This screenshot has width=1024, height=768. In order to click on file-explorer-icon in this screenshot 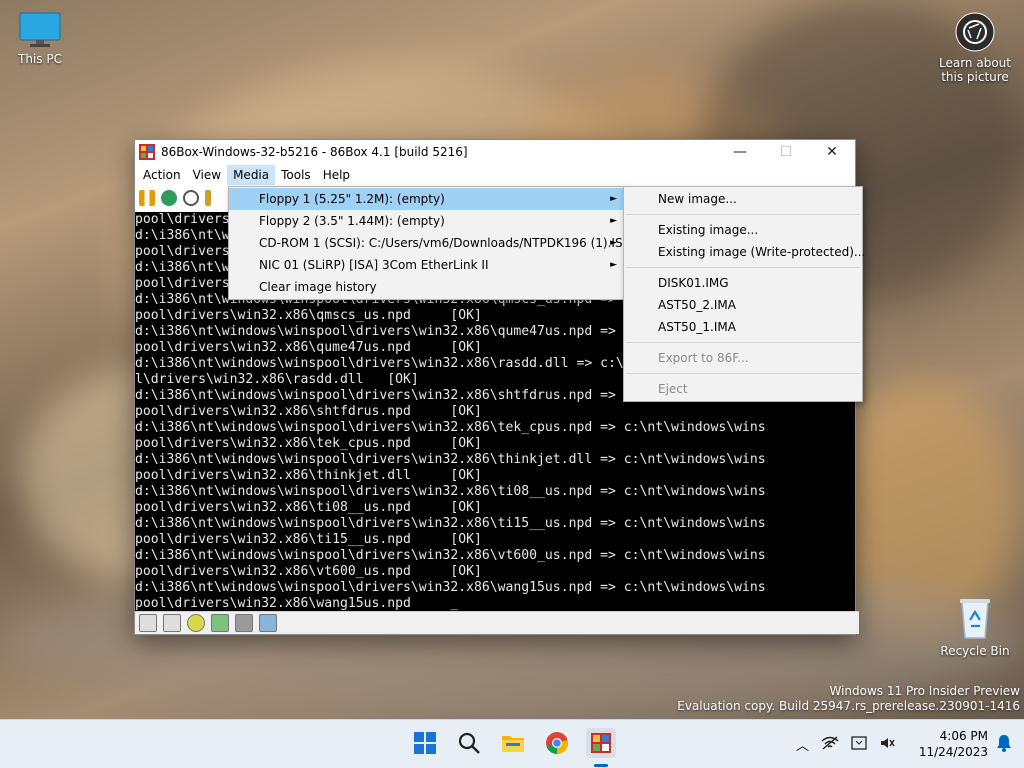, I will do `click(513, 743)`.